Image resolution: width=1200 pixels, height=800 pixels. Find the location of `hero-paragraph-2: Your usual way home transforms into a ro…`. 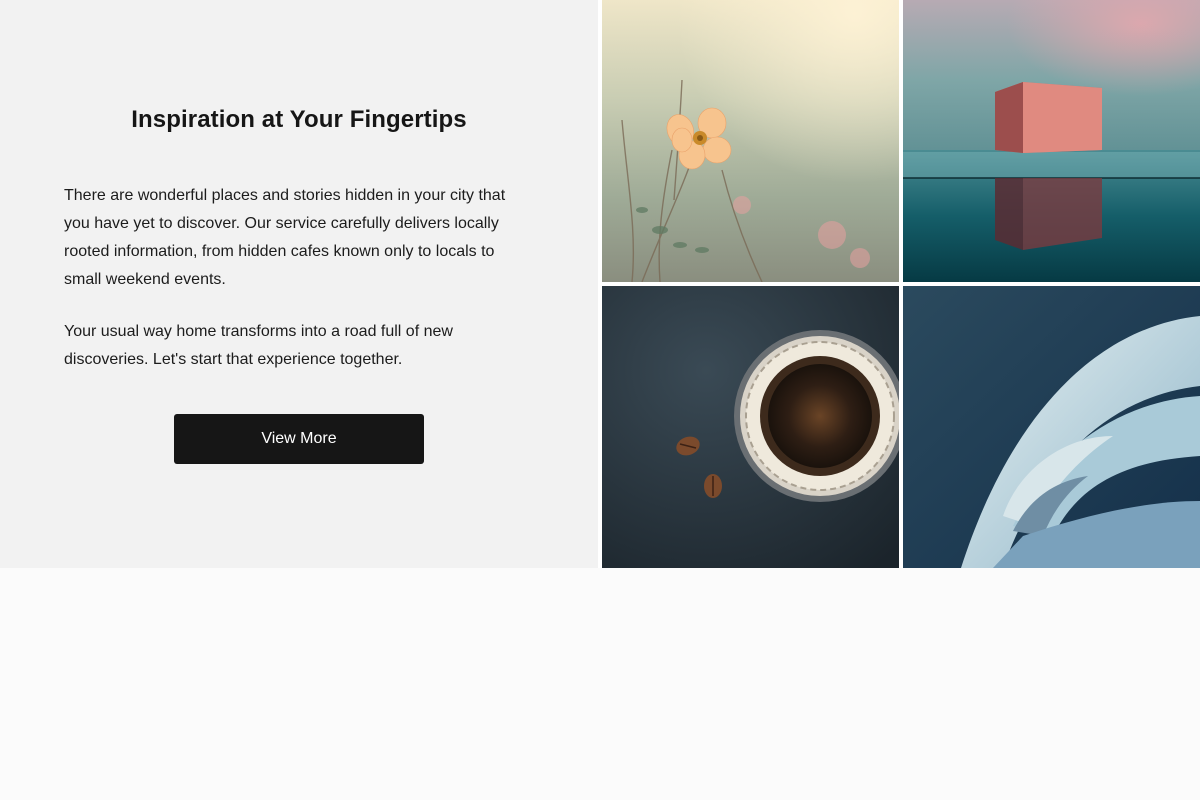

hero-paragraph-2: Your usual way home transforms into a ro… is located at coordinates (258, 345).